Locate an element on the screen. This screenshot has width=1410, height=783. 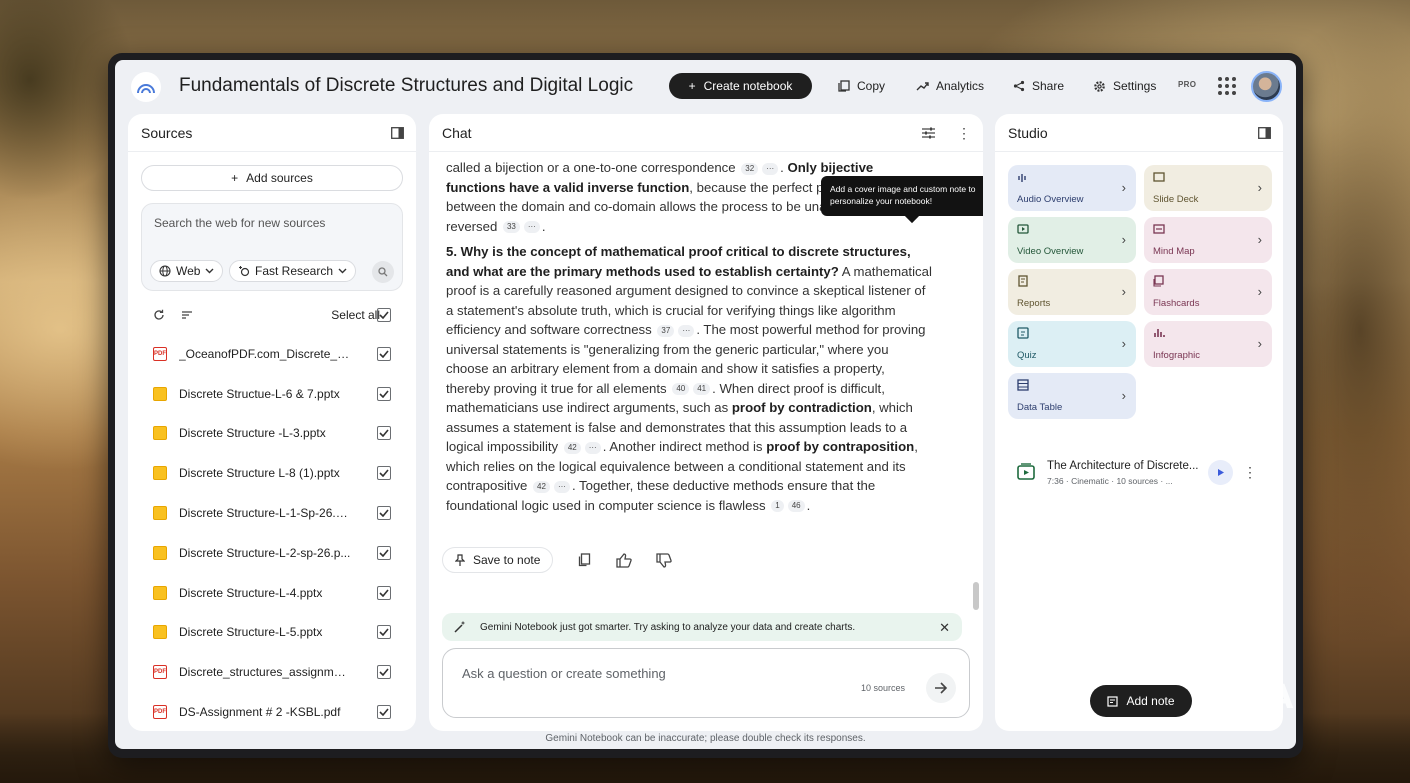
citation-chip: 33 is located at coordinates (511, 227).